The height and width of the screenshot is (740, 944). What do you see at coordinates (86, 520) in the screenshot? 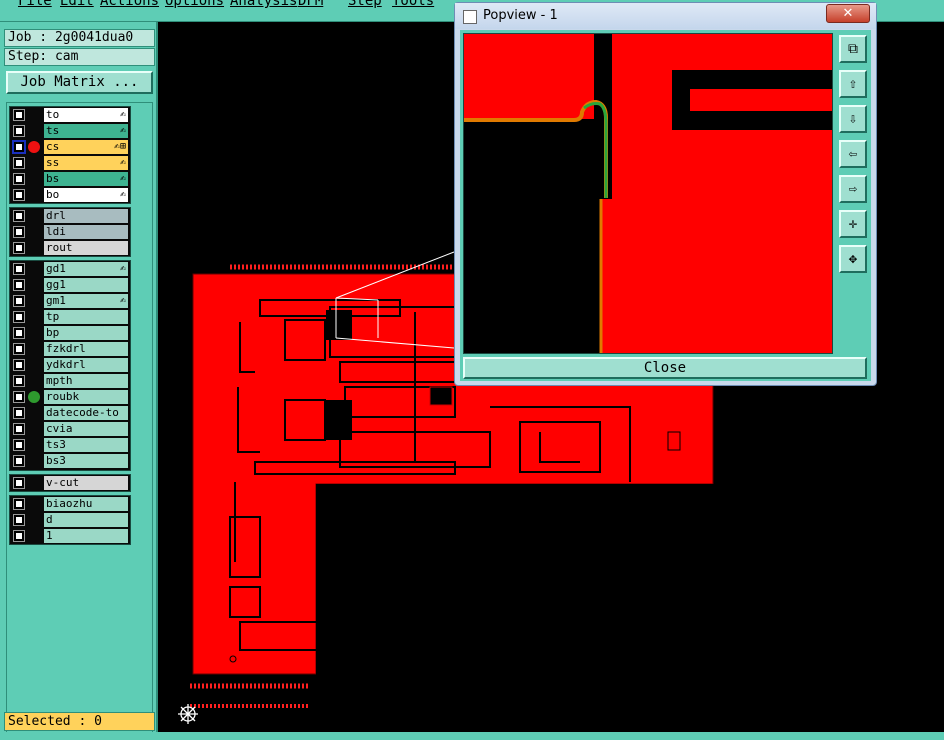
I see `layer-name: d` at bounding box center [86, 520].